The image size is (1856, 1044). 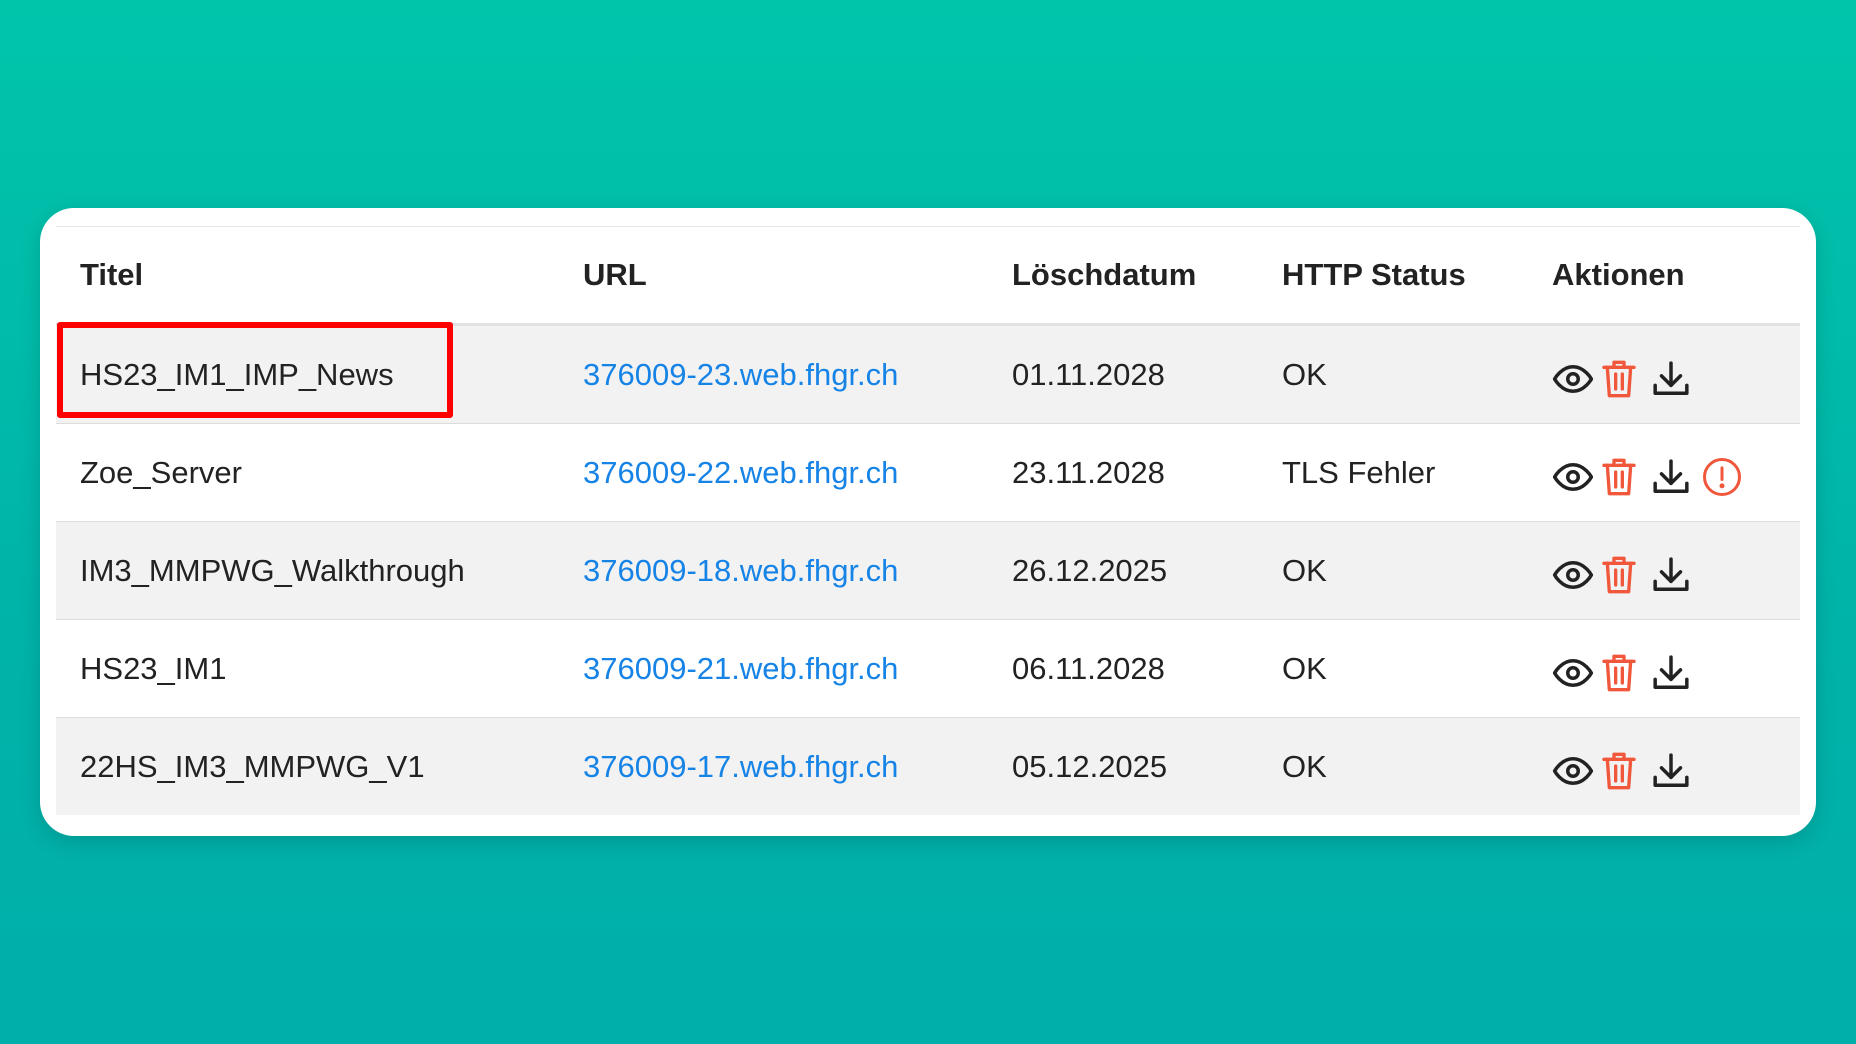 I want to click on header-url: URL, so click(x=773, y=276).